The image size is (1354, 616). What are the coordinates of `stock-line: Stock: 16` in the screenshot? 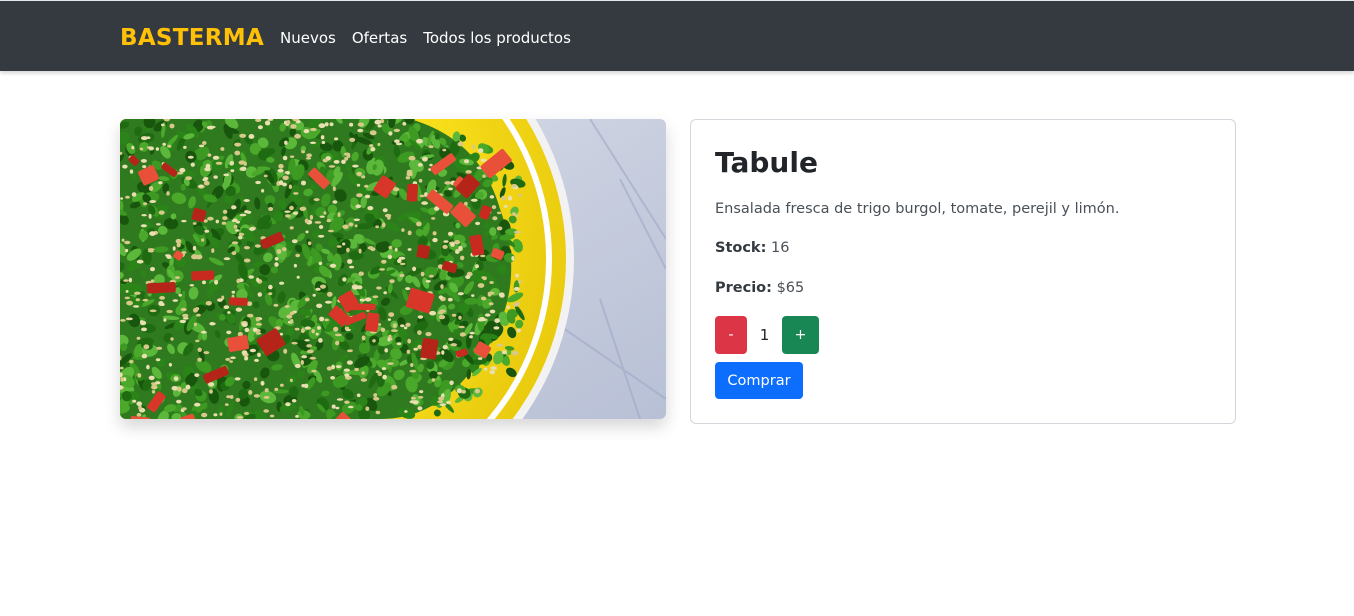 It's located at (752, 248).